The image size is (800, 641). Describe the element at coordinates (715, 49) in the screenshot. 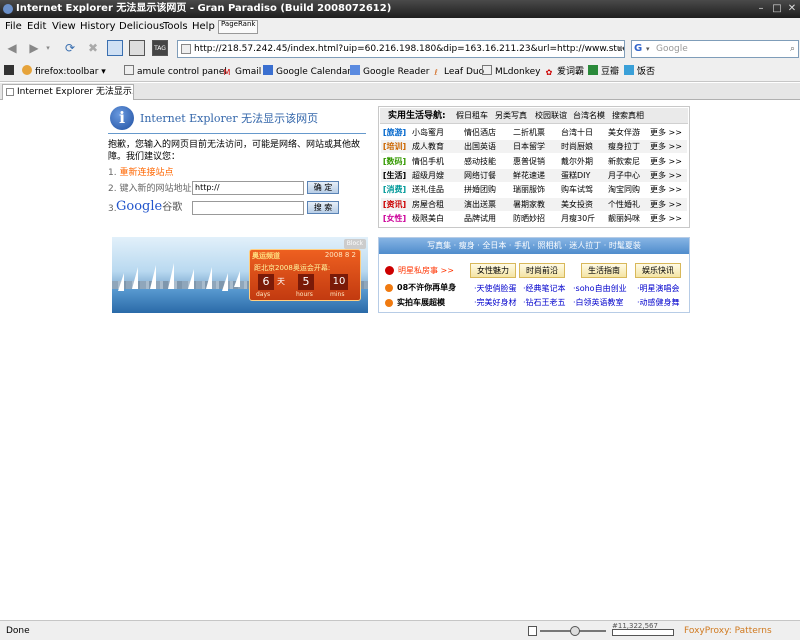

I see `search-box: G ▾ Google ⌕` at that location.